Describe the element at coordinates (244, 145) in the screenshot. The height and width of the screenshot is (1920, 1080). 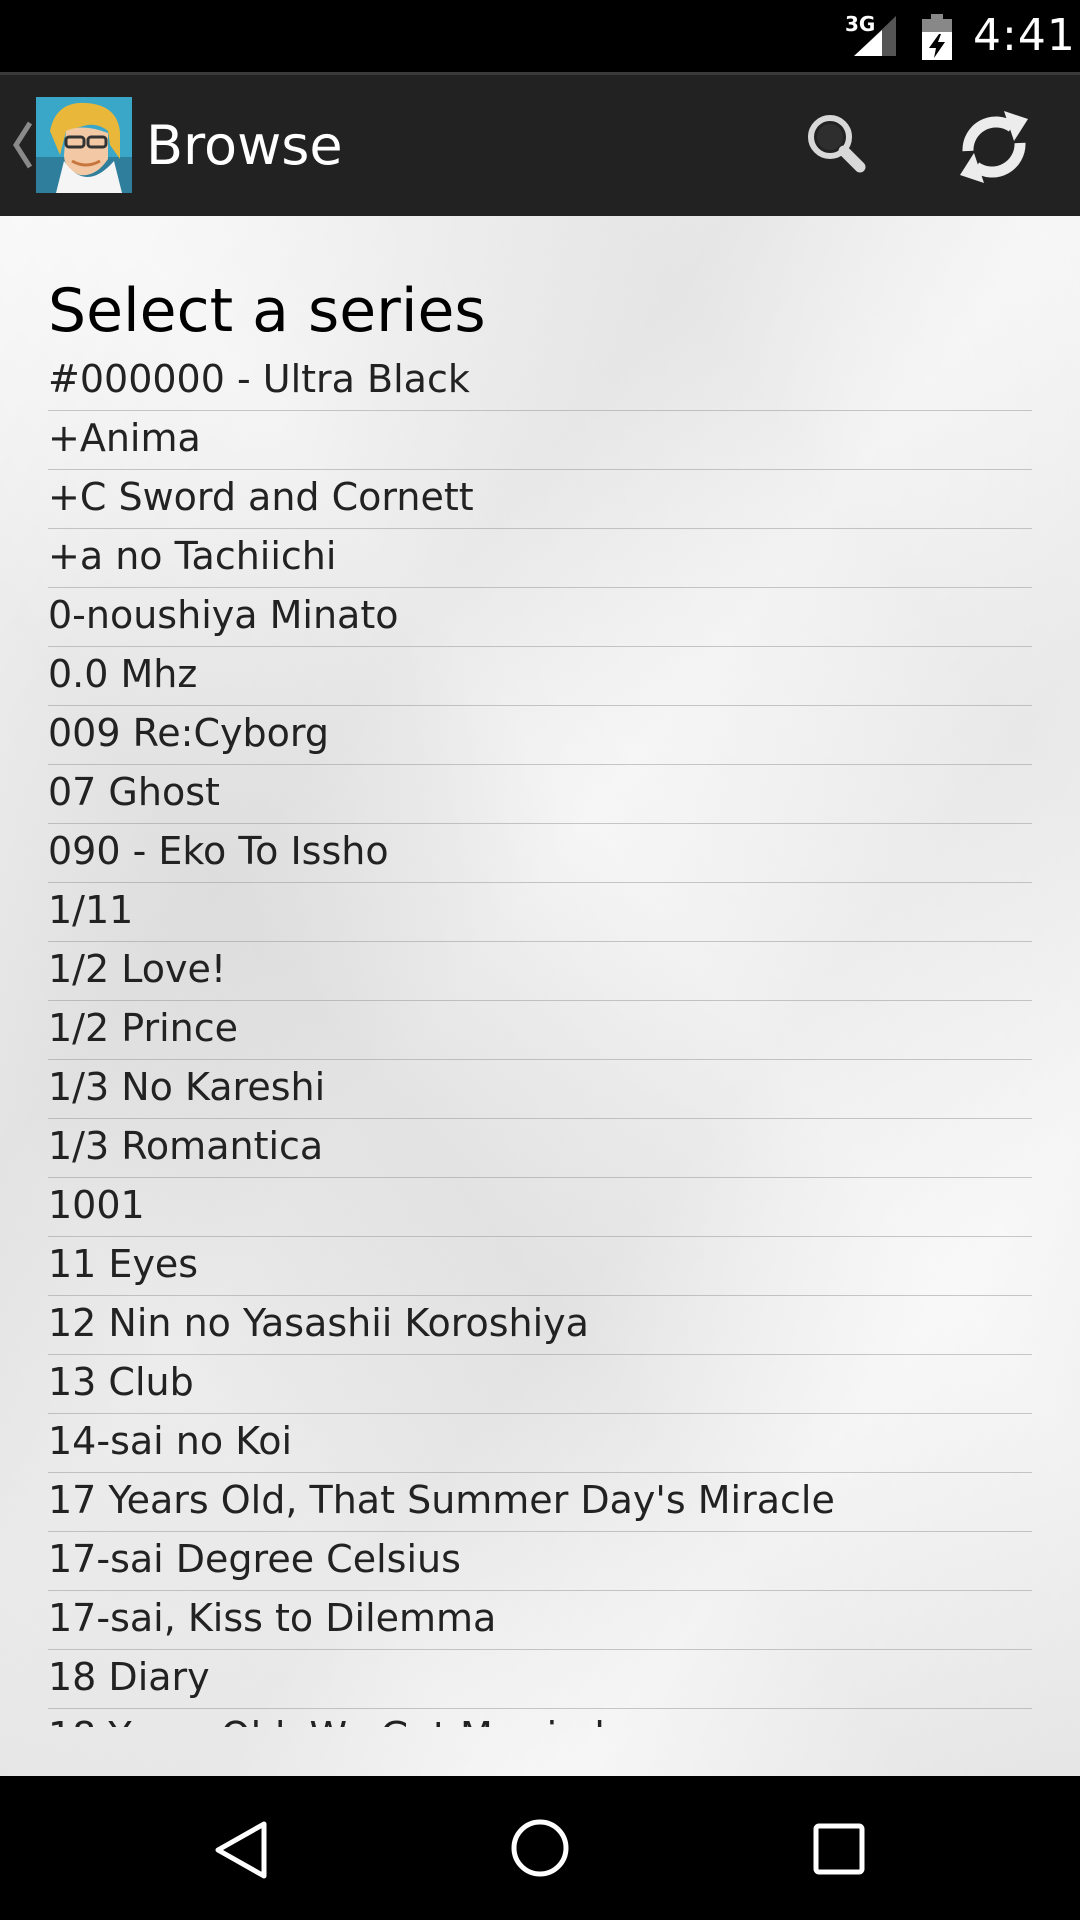
I see `page-title: Browse` at that location.